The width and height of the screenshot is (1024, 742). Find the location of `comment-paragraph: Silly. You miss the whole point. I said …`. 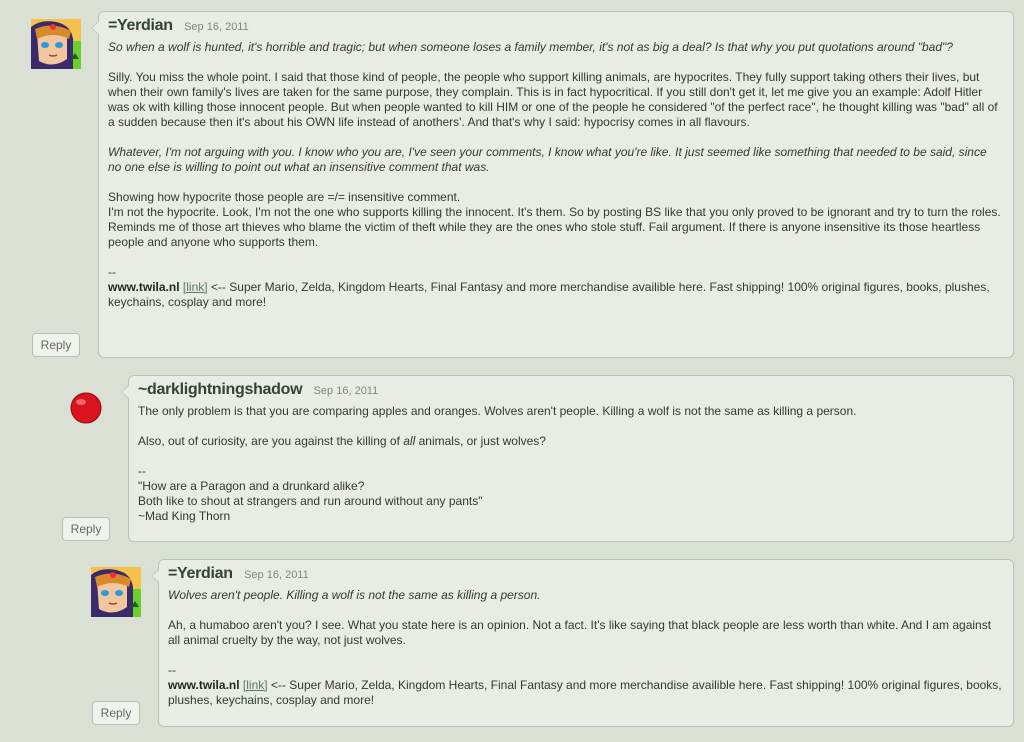

comment-paragraph: Silly. You miss the whole point. I said … is located at coordinates (553, 99).